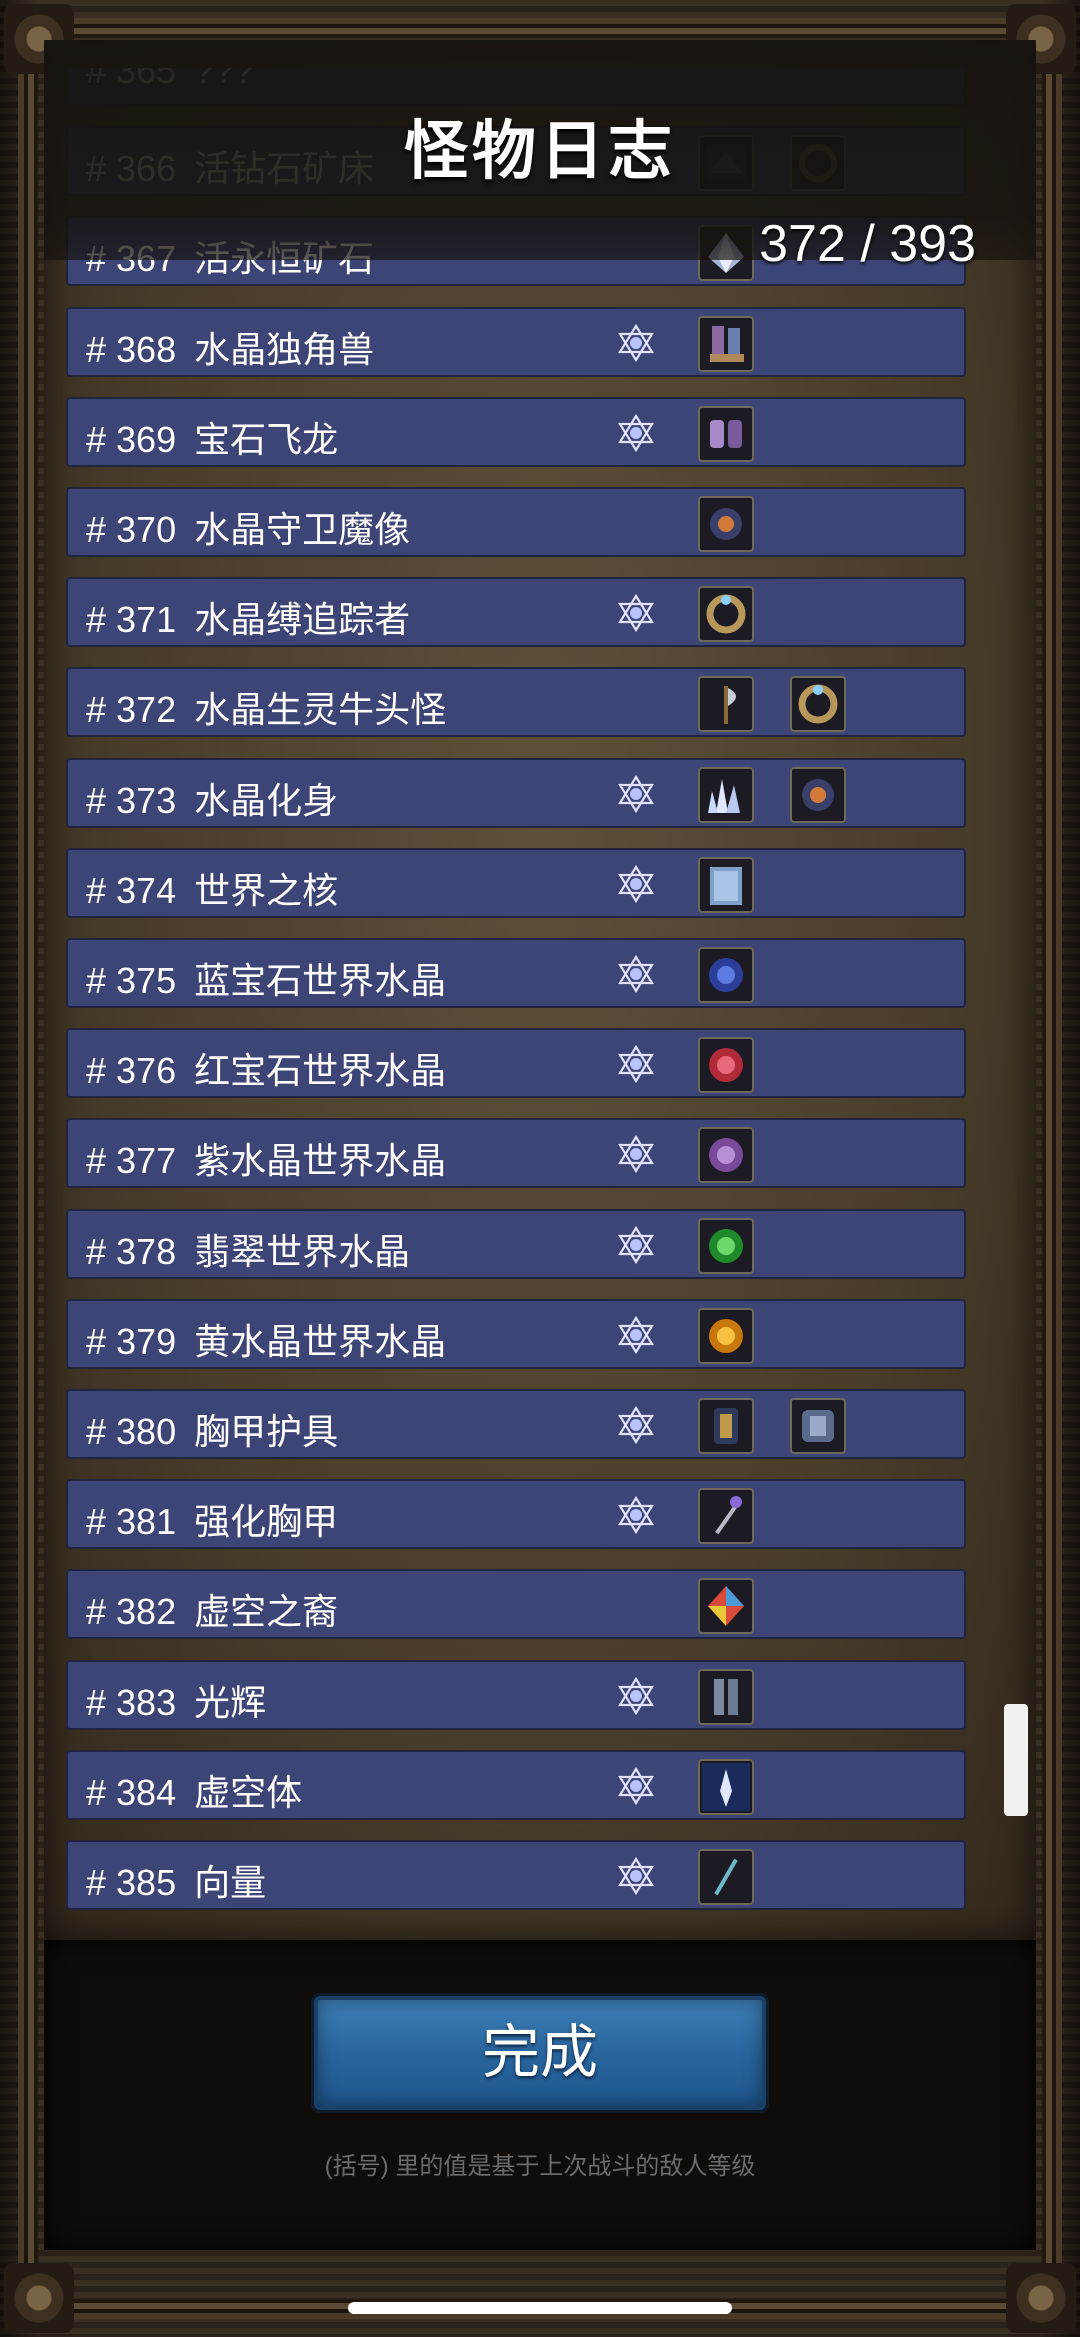  Describe the element at coordinates (818, 1426) in the screenshot. I see `chest-armor-icon` at that location.